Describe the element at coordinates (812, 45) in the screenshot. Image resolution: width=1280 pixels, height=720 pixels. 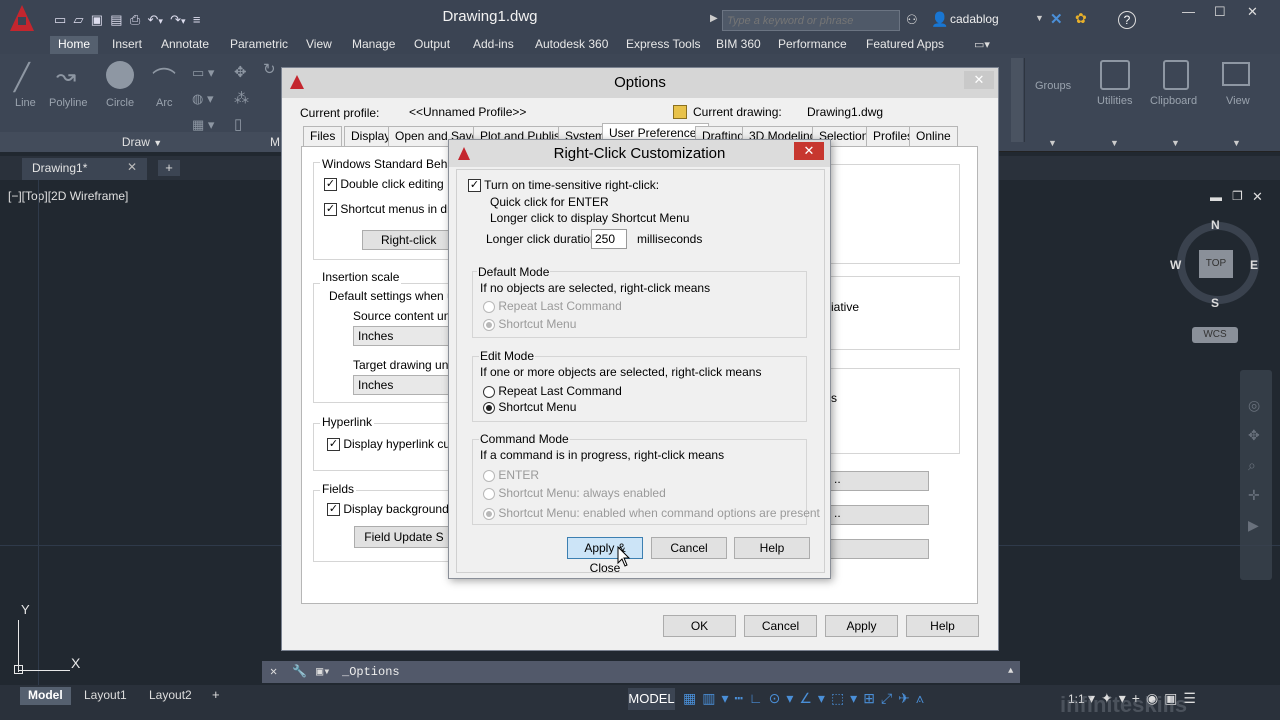
I see `tab-performance: Performance` at that location.